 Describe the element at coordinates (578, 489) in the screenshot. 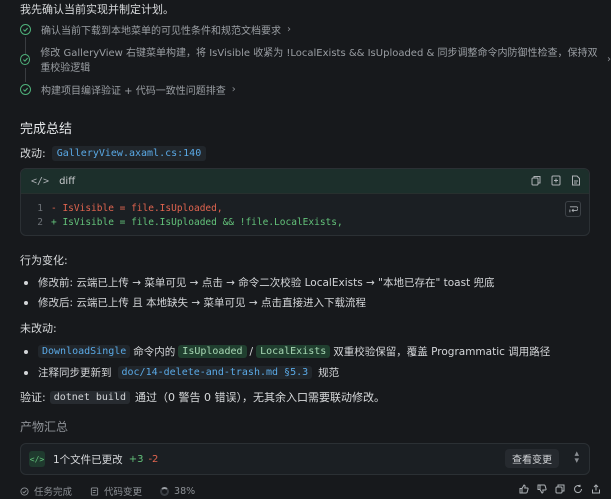

I see `retry-icon` at that location.